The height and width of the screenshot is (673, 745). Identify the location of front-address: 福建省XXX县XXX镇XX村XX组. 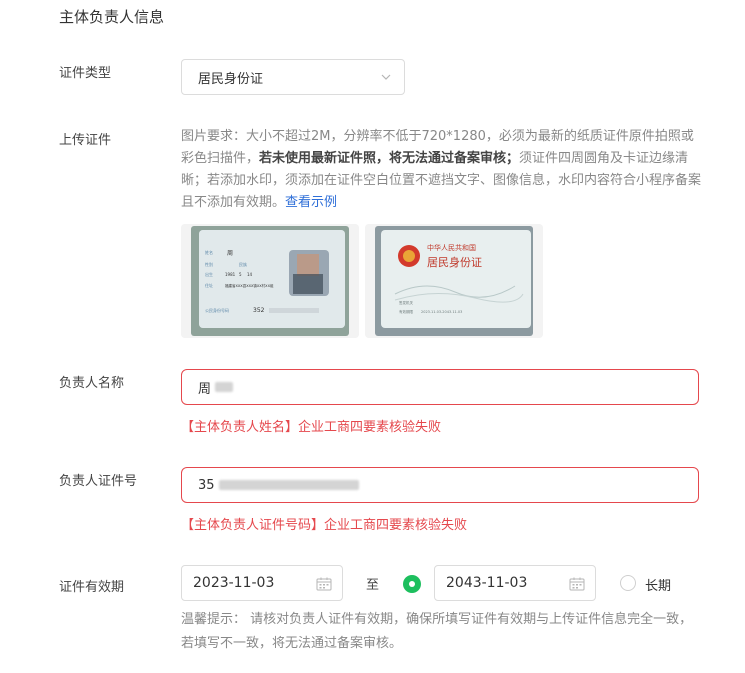
(249, 285).